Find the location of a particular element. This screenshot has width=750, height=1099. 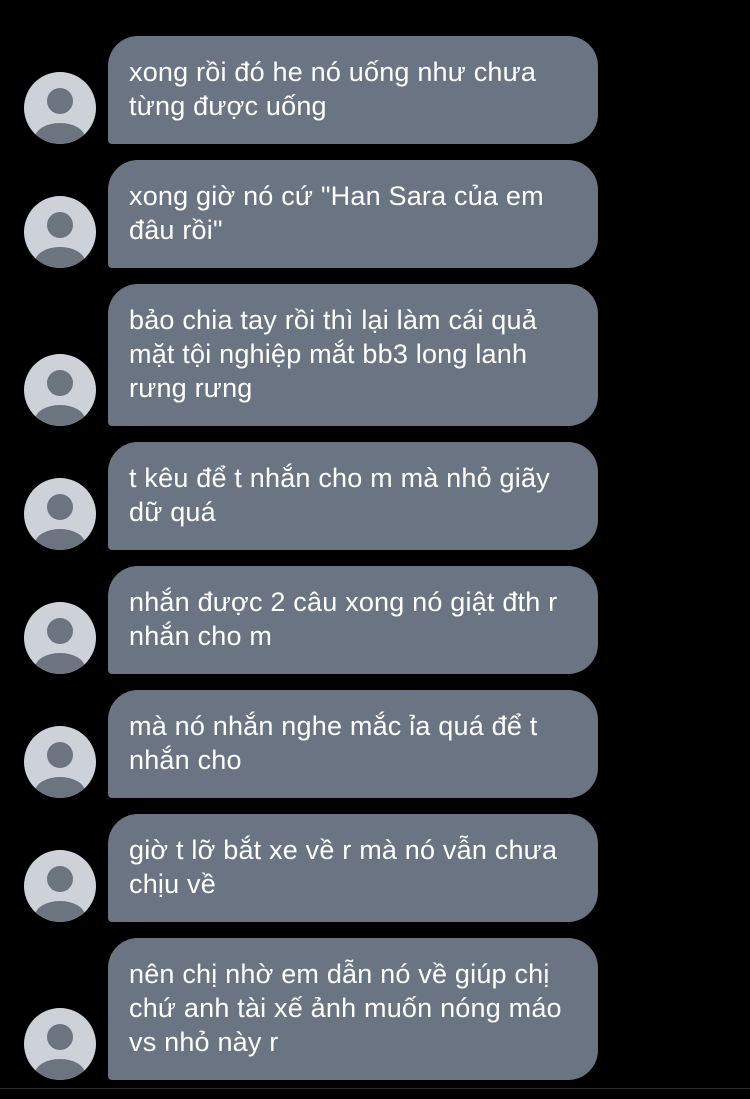

bottom-divider is located at coordinates (375, 1088).